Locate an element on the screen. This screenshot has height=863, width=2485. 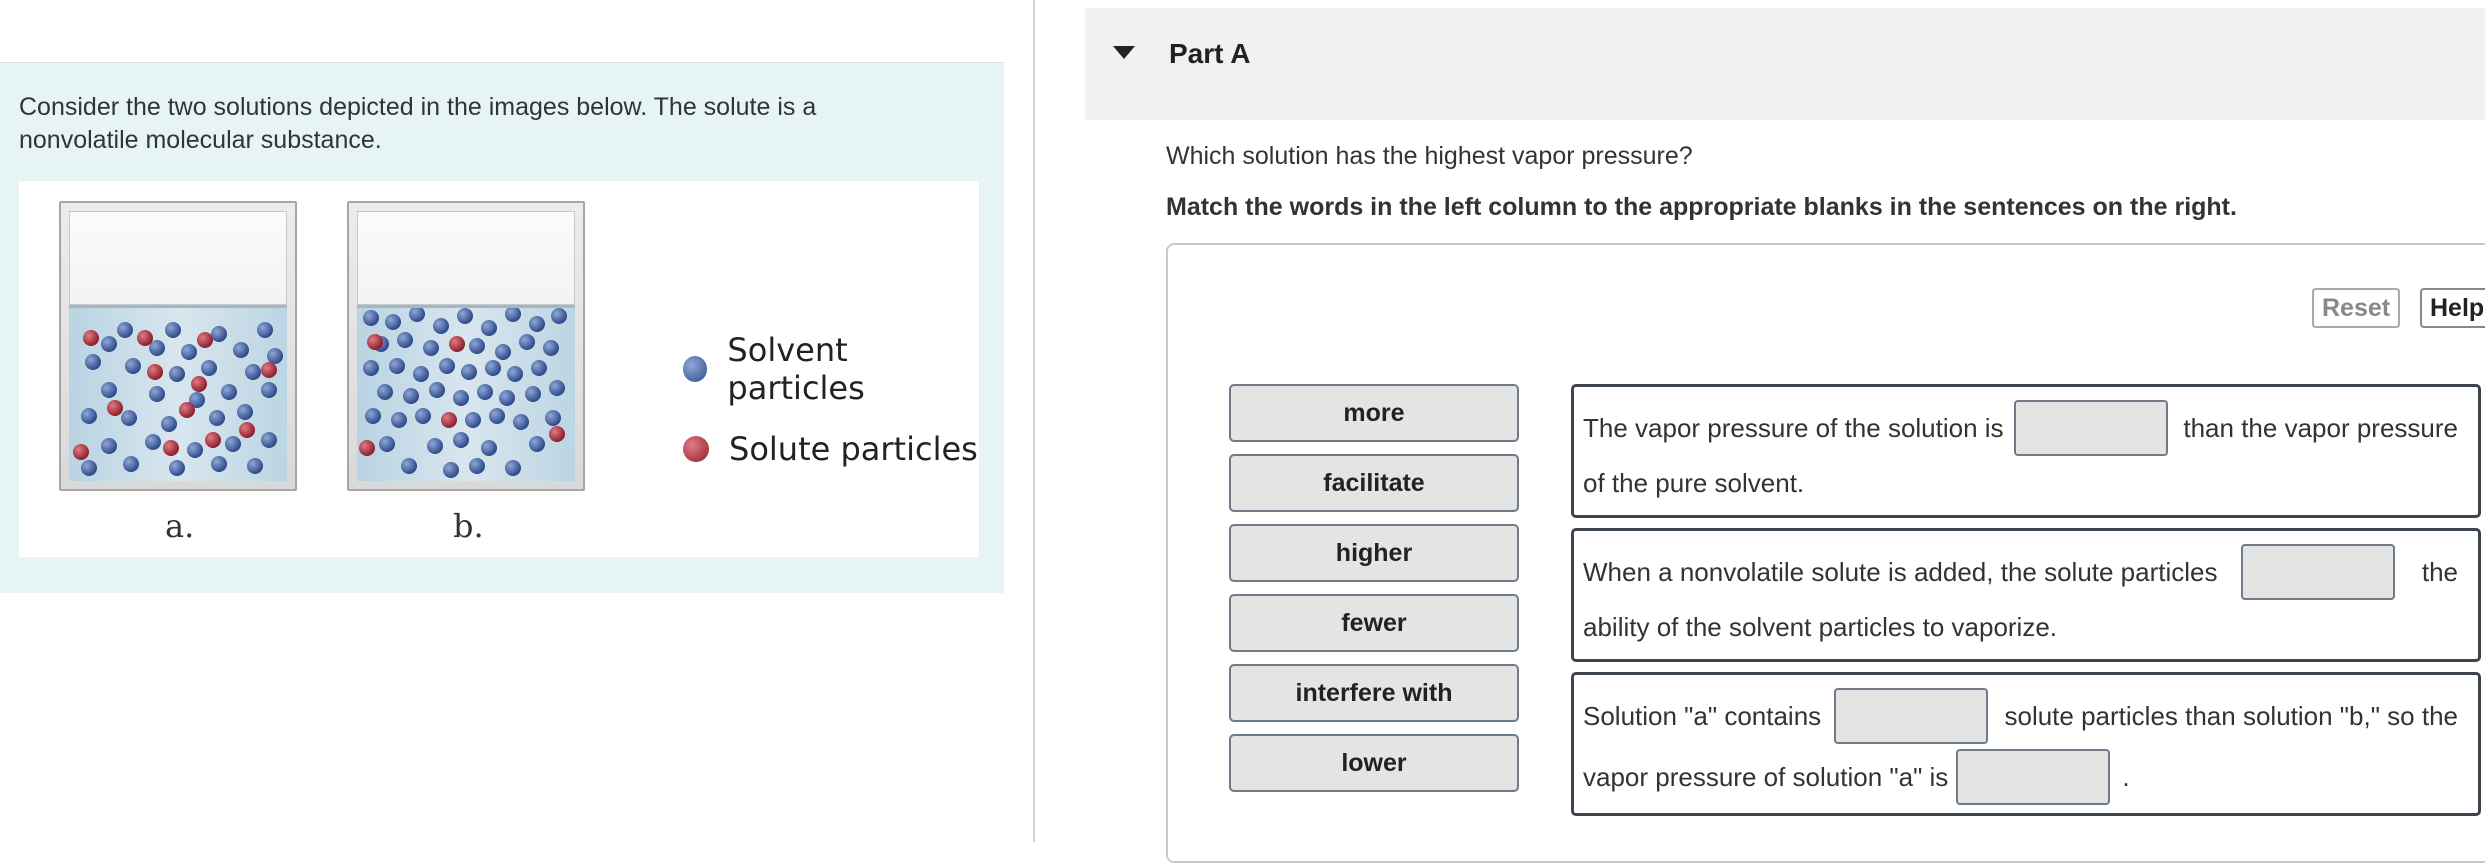
beaker-a-solution is located at coordinates (178, 393).